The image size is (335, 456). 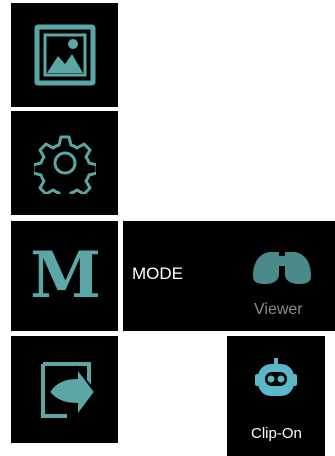 I want to click on binoculars-icon, so click(x=282, y=268).